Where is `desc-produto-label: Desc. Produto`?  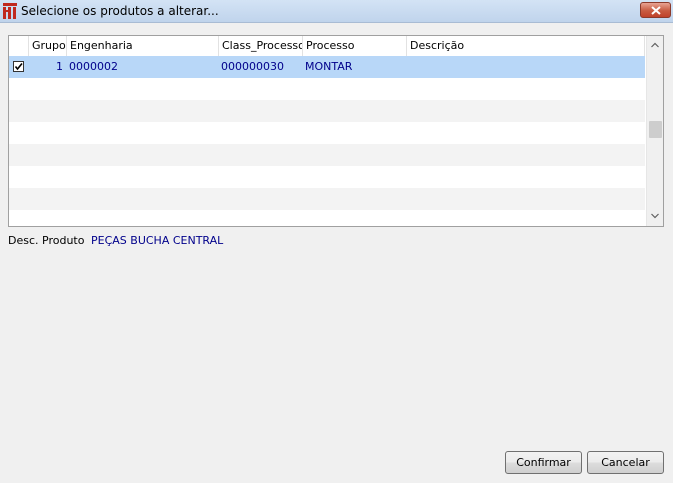 desc-produto-label: Desc. Produto is located at coordinates (46, 240).